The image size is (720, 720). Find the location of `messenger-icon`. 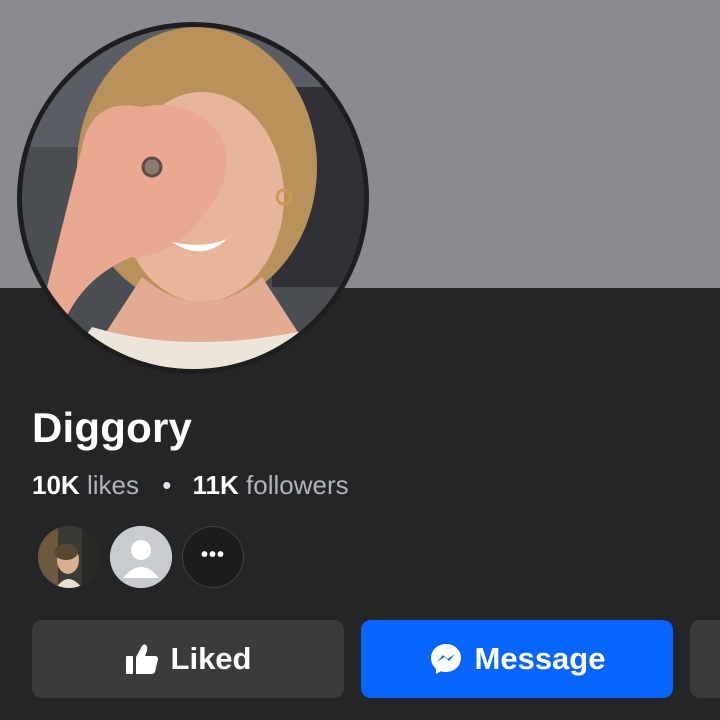

messenger-icon is located at coordinates (446, 659).